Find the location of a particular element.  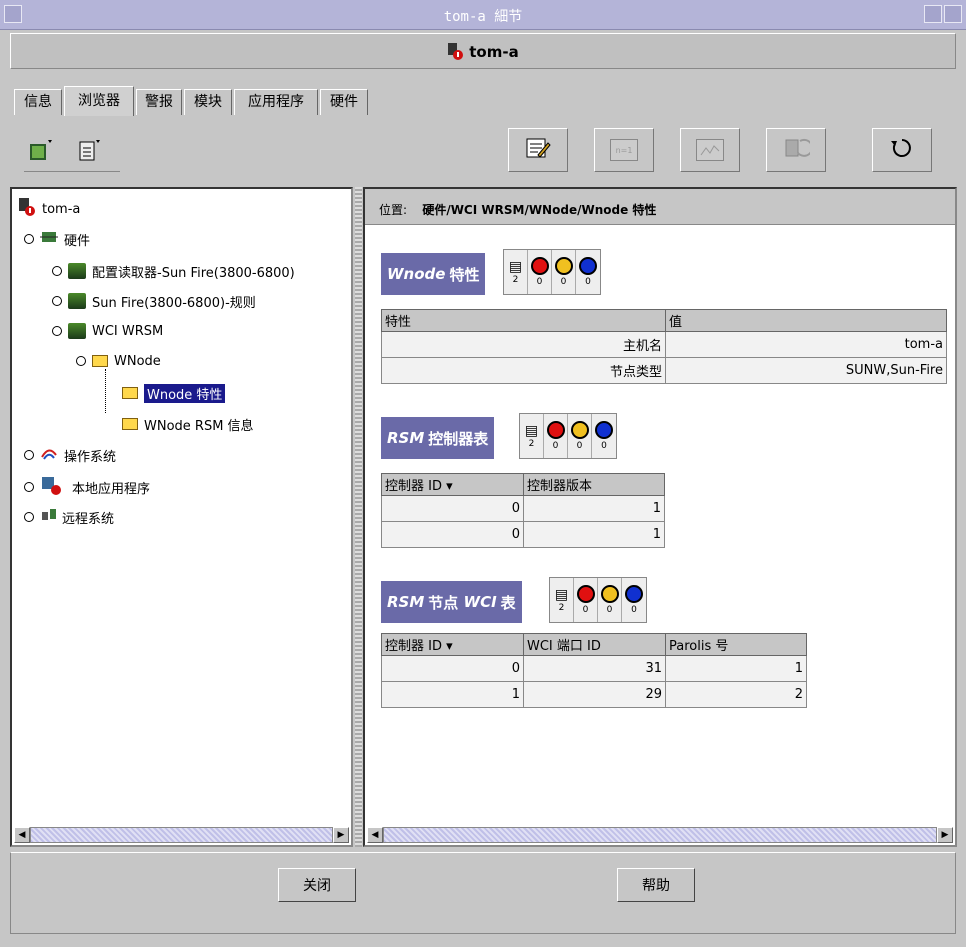

split-divider is located at coordinates (358, 517).